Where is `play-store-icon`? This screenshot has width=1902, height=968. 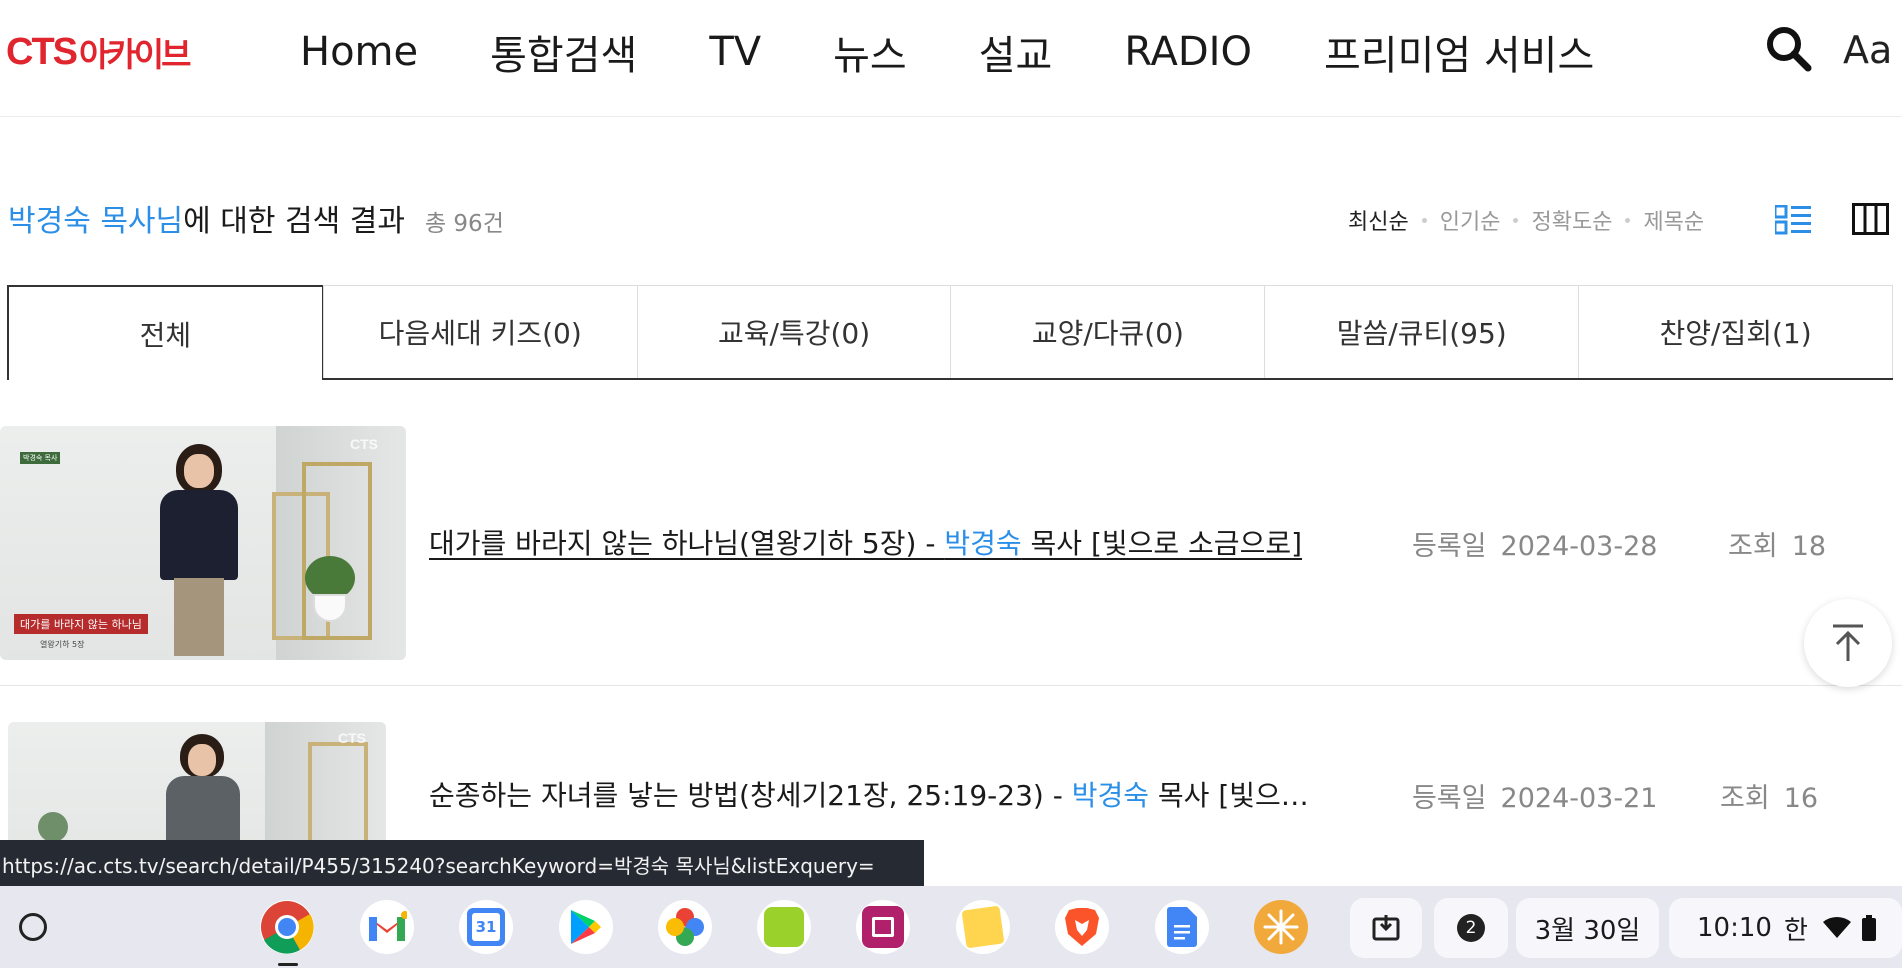
play-store-icon is located at coordinates (586, 927).